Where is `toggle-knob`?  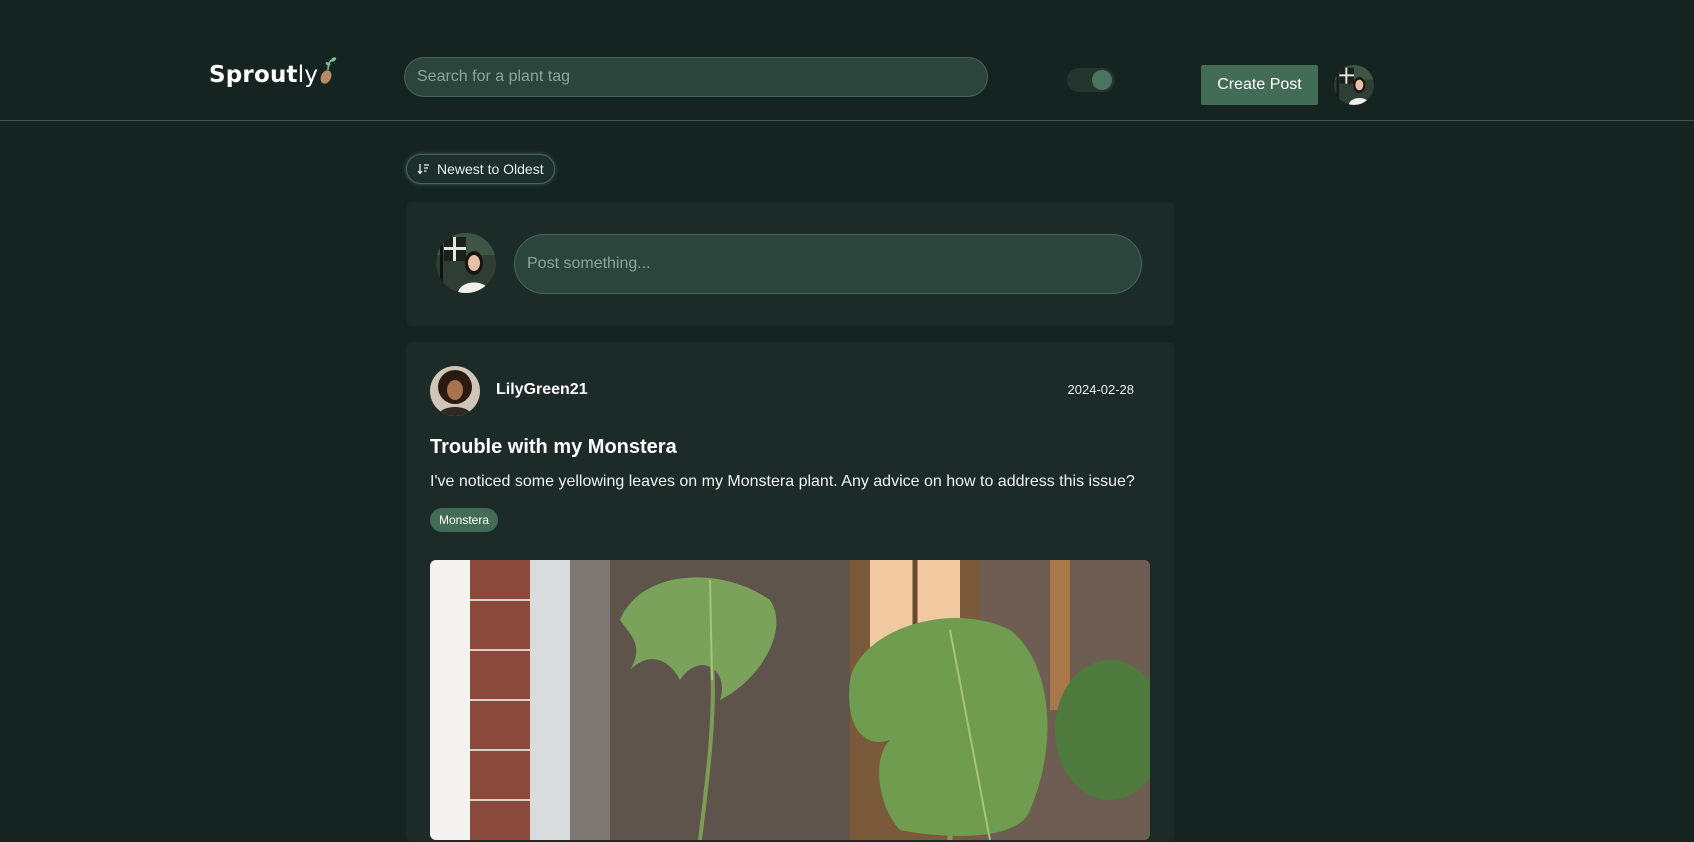 toggle-knob is located at coordinates (1102, 80).